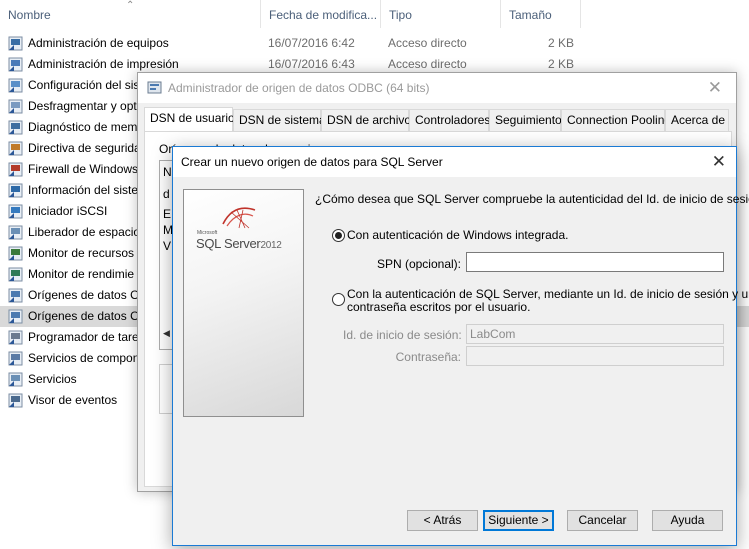  Describe the element at coordinates (73, 400) in the screenshot. I see `file-name: Visor de eventos` at that location.